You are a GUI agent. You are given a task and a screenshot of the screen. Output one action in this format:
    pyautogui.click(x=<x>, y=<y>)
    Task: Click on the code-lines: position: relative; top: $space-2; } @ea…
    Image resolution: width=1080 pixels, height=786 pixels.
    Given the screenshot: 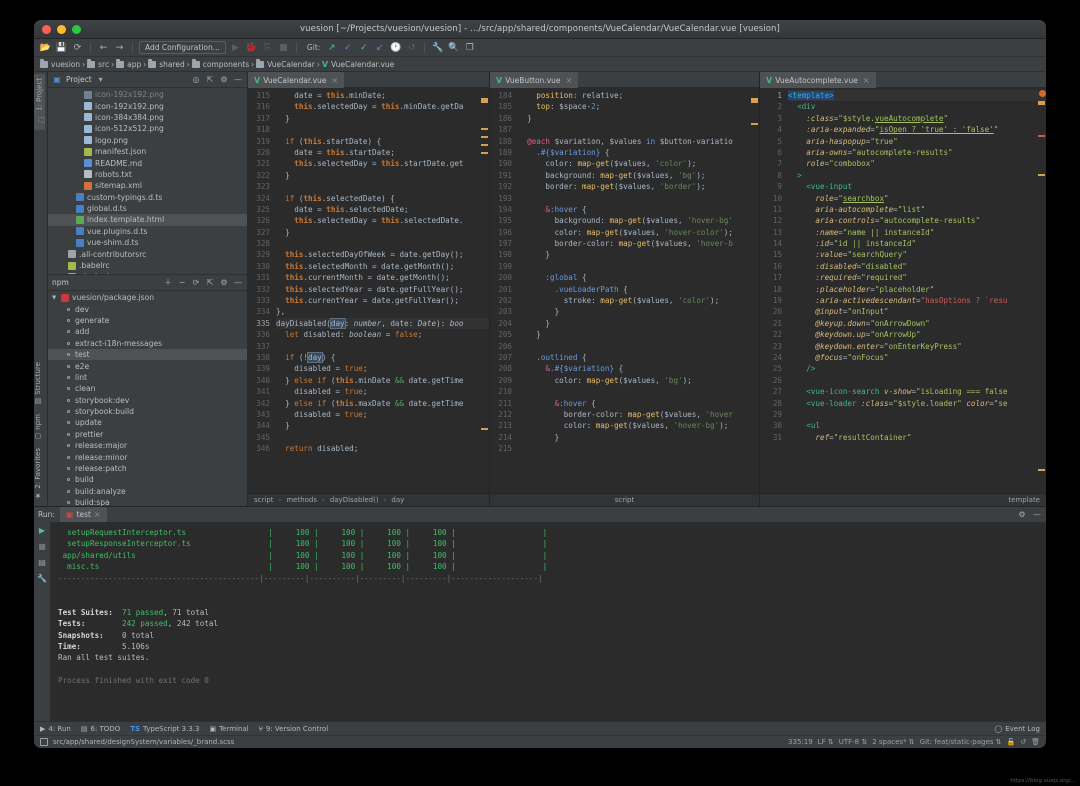 What is the action you would take?
    pyautogui.click(x=638, y=271)
    